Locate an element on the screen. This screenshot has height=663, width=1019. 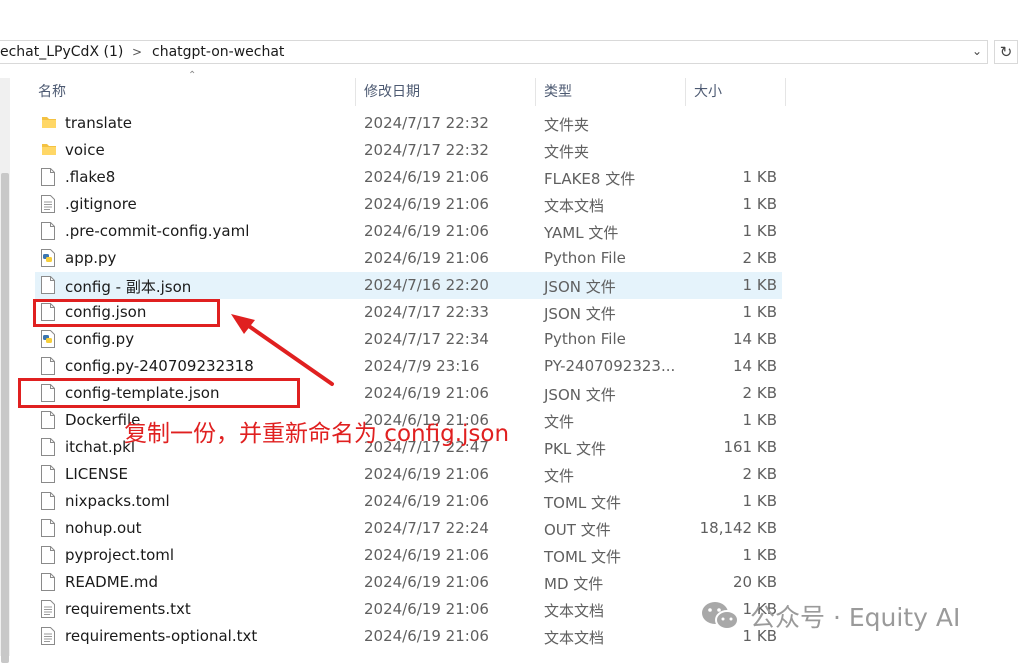
watermark-text: 公众号 · Equity AI is located at coordinates (855, 617).